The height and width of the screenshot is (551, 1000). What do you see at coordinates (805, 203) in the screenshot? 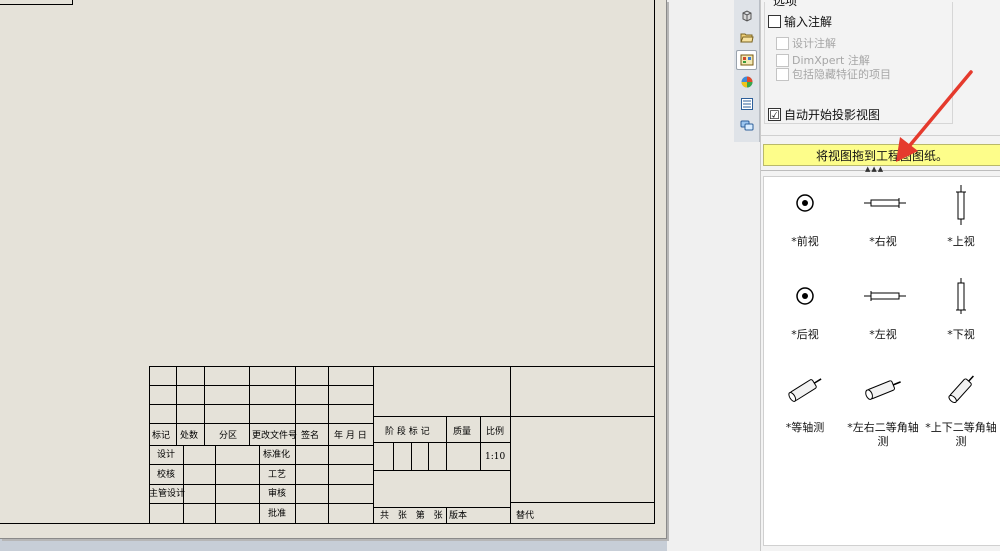
I see `front-view-icon` at bounding box center [805, 203].